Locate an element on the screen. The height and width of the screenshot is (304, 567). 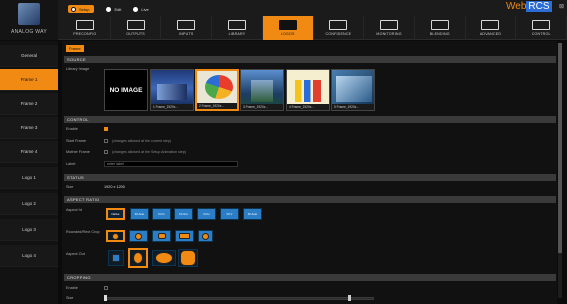
crop-shape-1-button is located at coordinates (115, 236).